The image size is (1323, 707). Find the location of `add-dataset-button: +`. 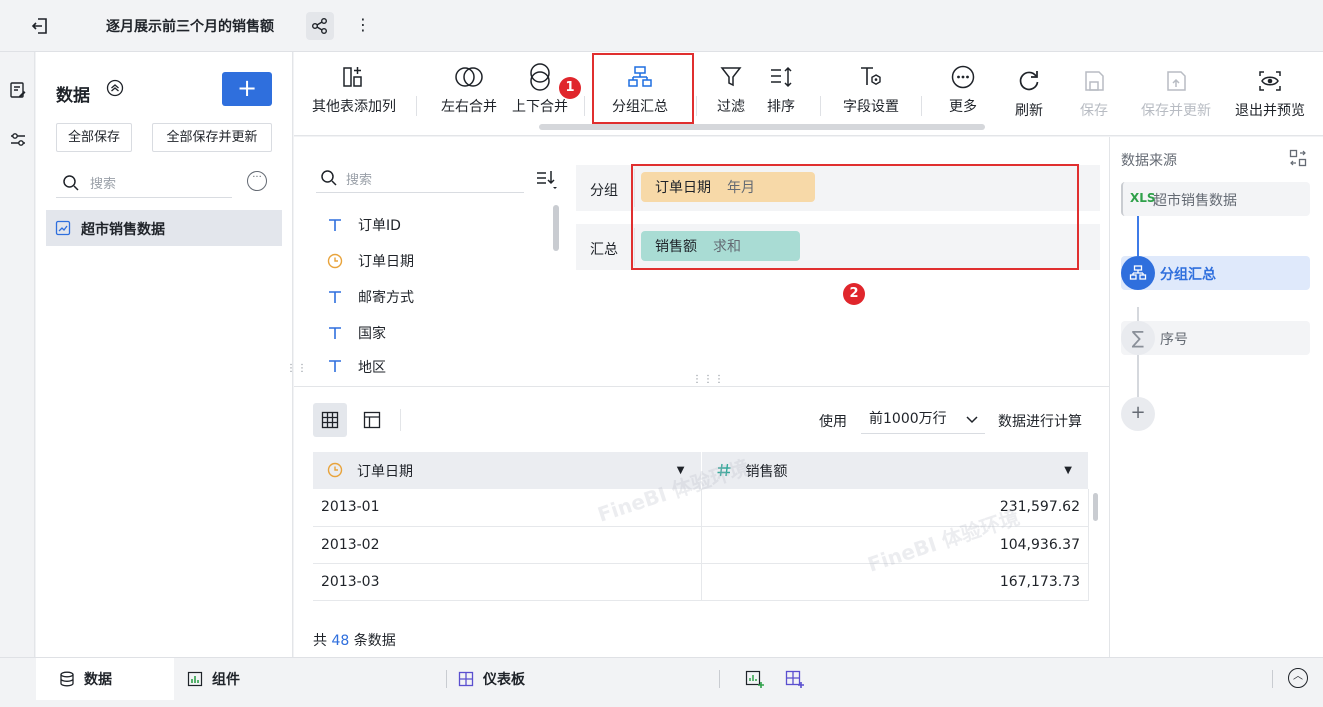

add-dataset-button: + is located at coordinates (247, 89).